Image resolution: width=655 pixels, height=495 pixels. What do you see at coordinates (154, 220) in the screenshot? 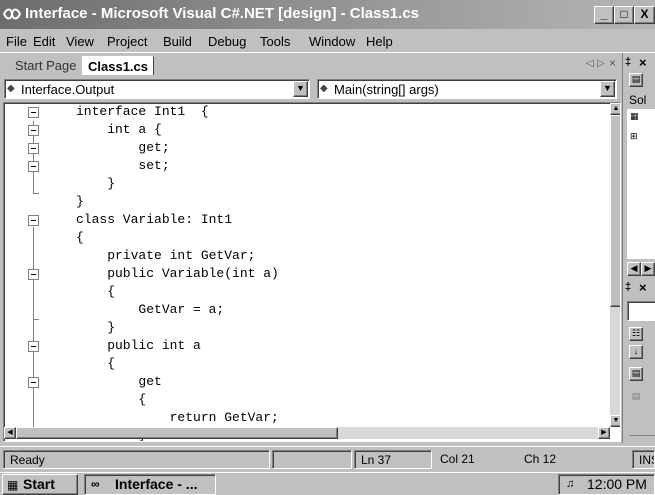
I see `code-line: class Variable: Int1` at bounding box center [154, 220].